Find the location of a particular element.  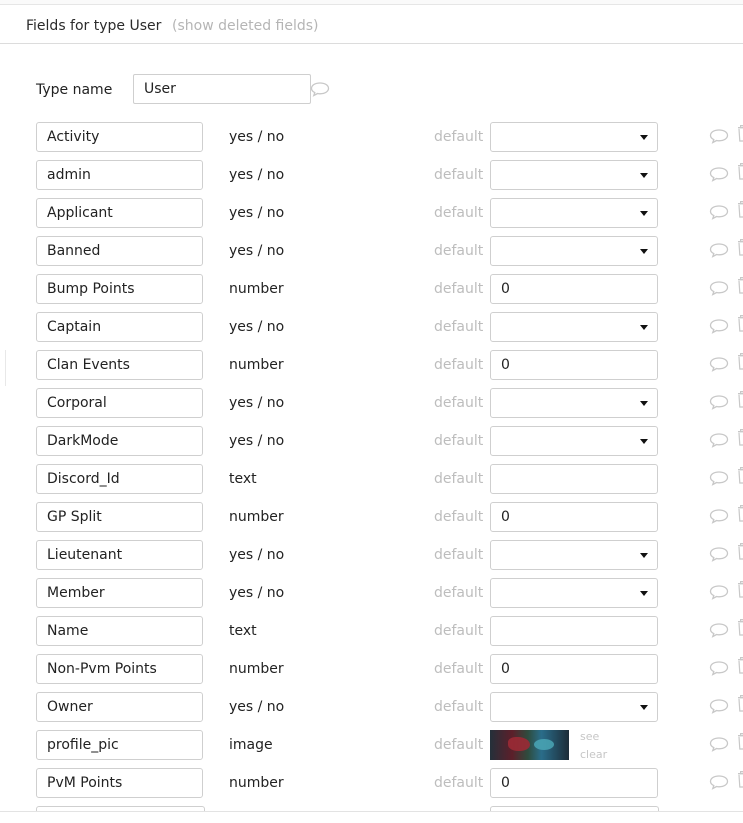

field-name-input: profile_pic is located at coordinates (119, 745).